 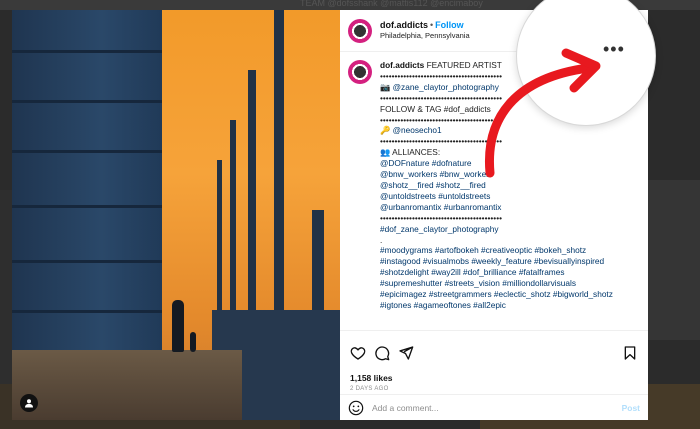 I want to click on heart-icon, so click(x=358, y=353).